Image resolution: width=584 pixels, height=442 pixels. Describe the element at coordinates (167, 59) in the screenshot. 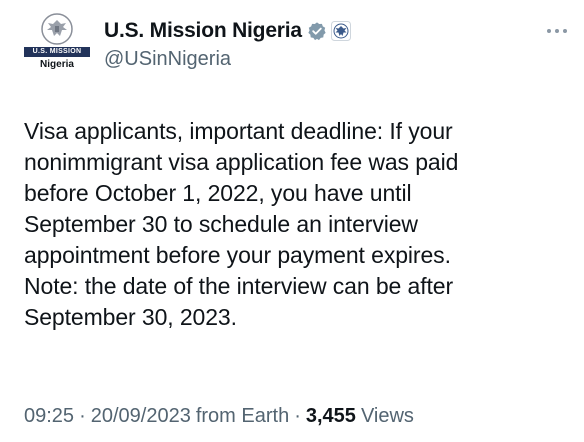

I see `account-handle: @USinNigeria` at that location.